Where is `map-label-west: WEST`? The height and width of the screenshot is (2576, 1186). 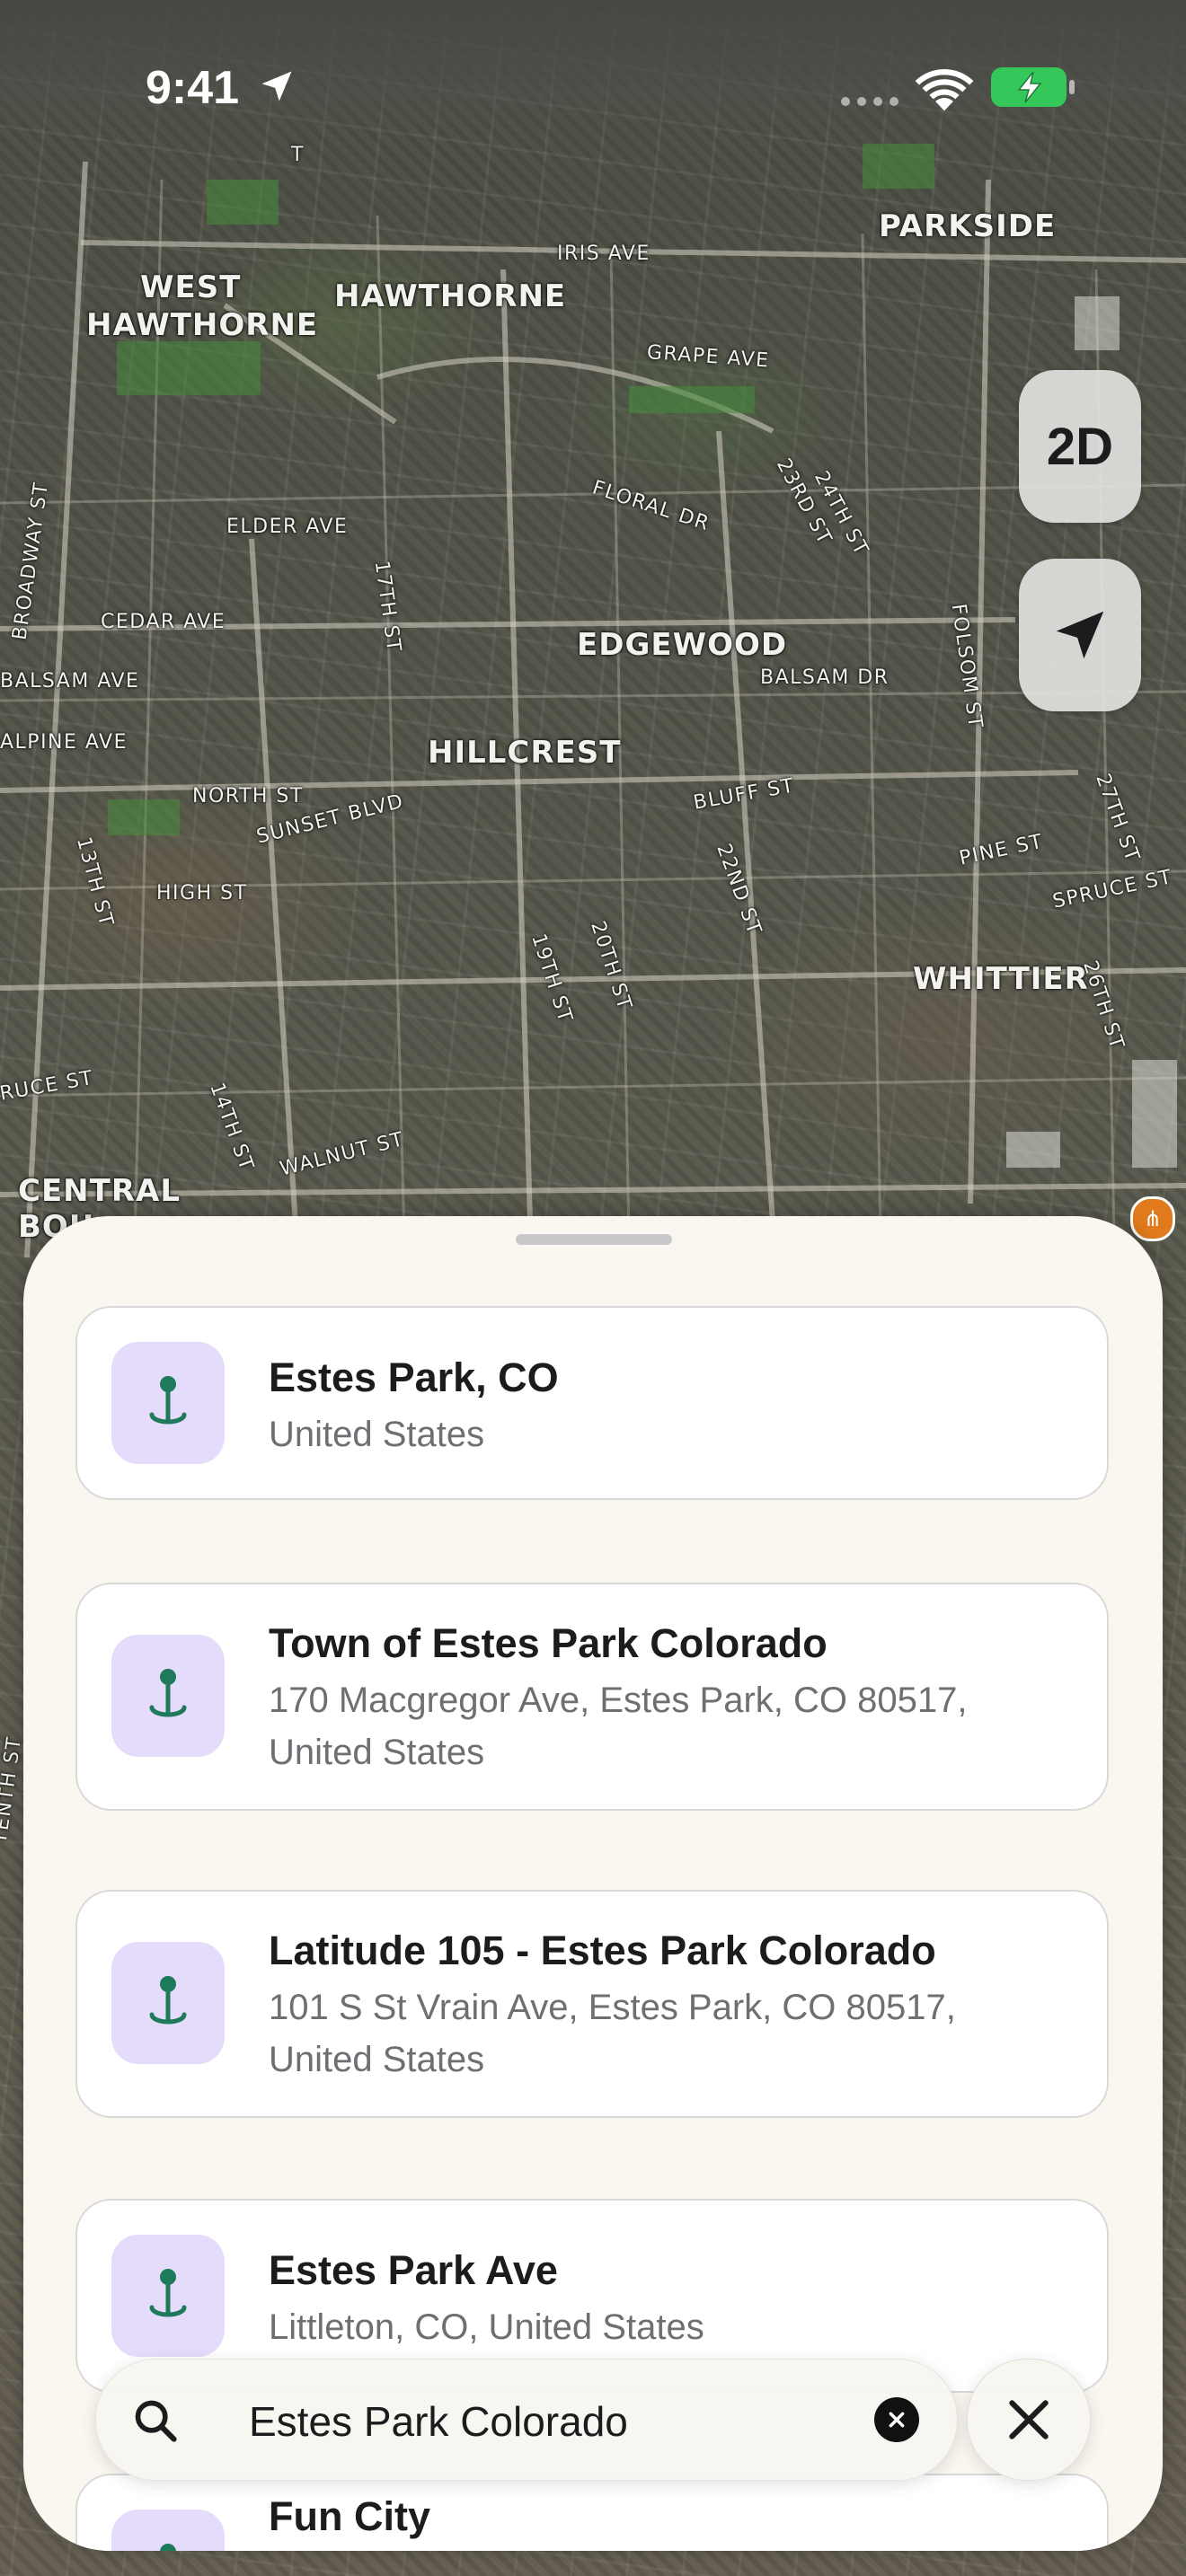 map-label-west: WEST is located at coordinates (191, 287).